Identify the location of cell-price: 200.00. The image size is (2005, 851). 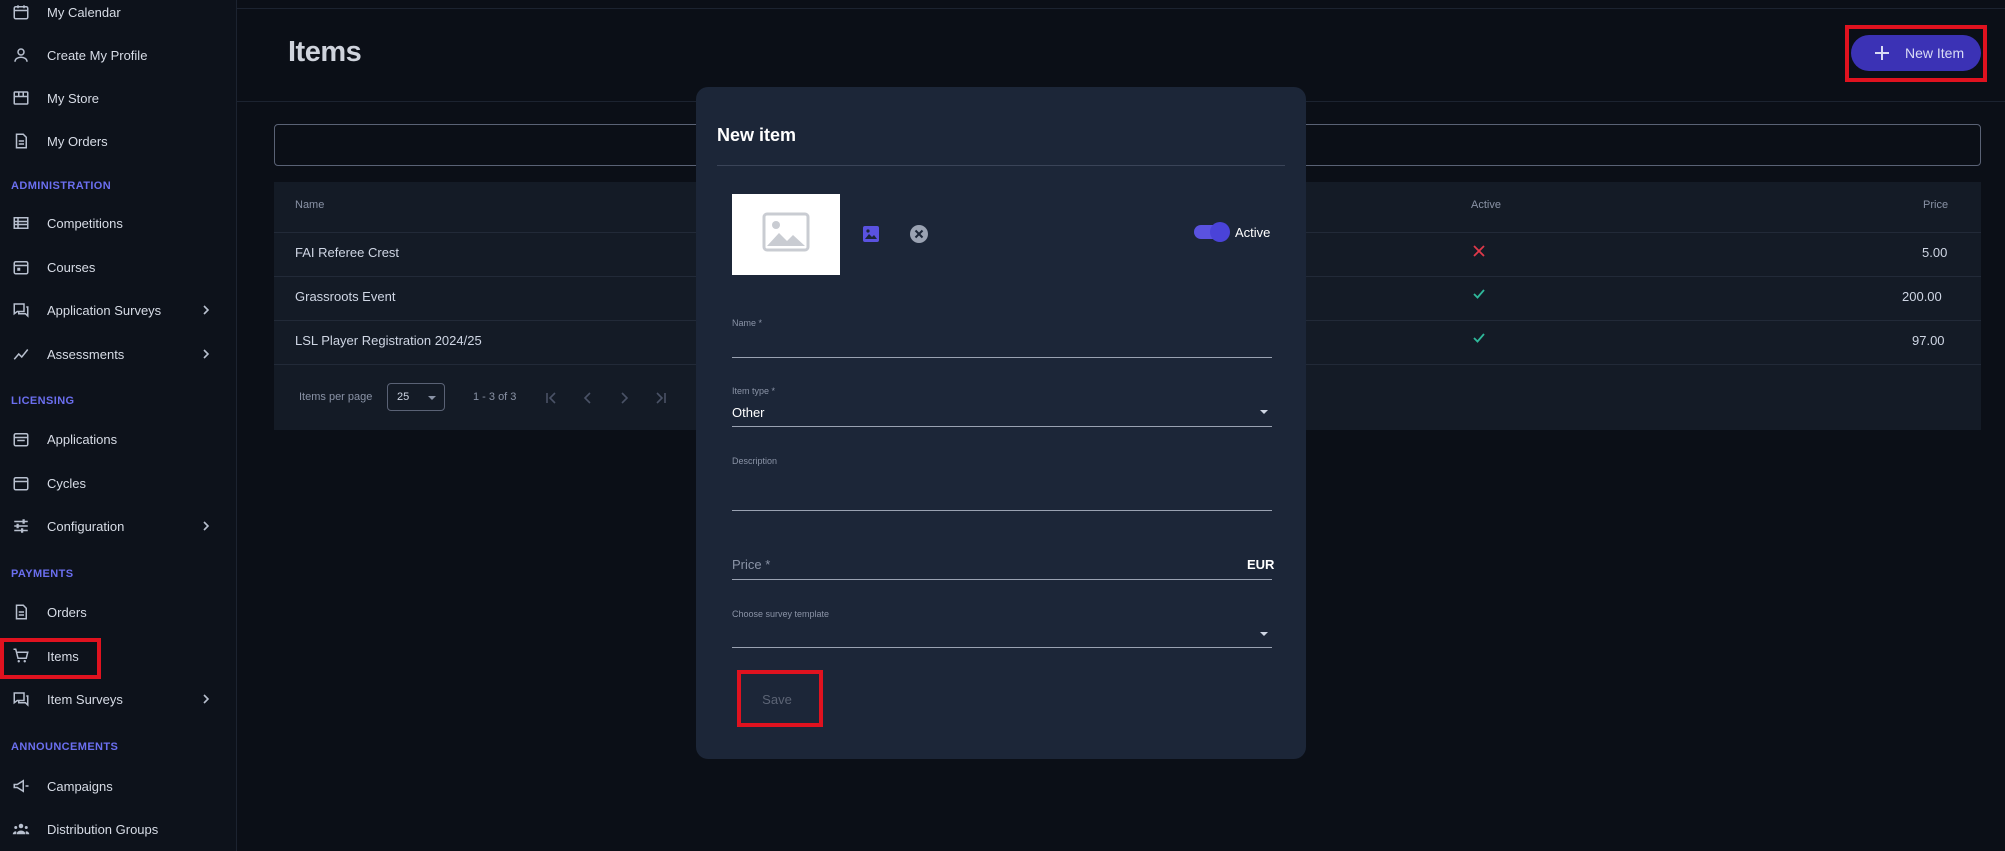
(1922, 296).